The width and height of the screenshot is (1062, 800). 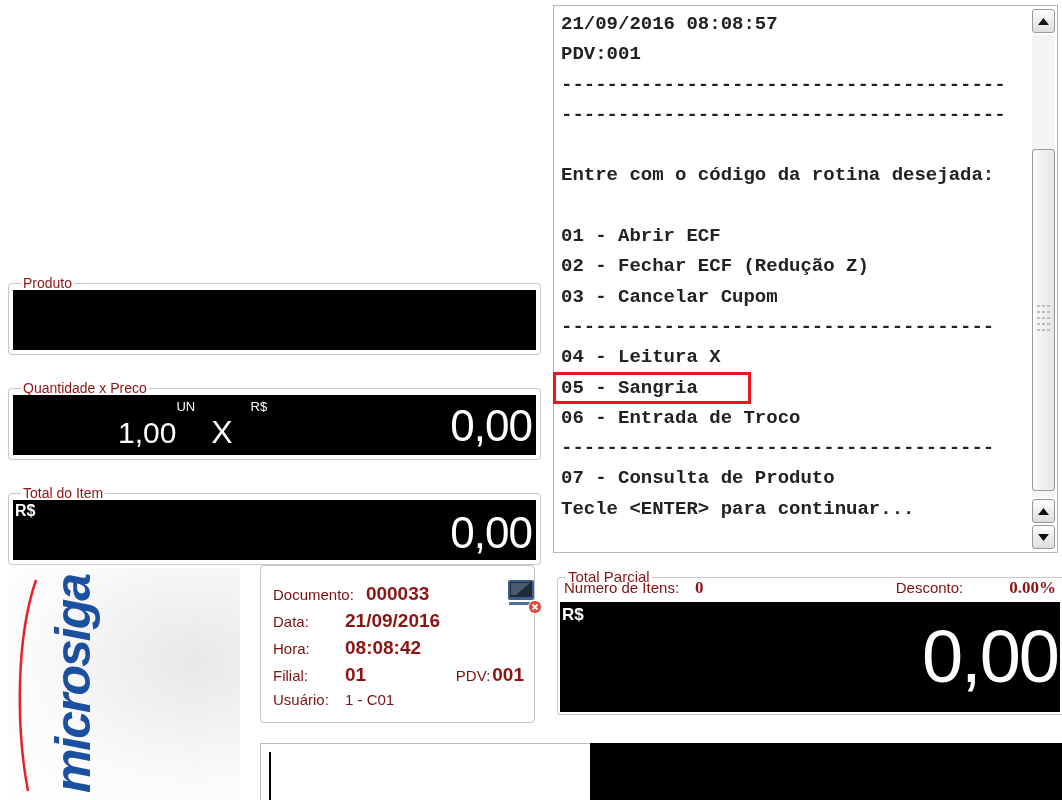 I want to click on field-value: 000033, so click(x=397, y=594).